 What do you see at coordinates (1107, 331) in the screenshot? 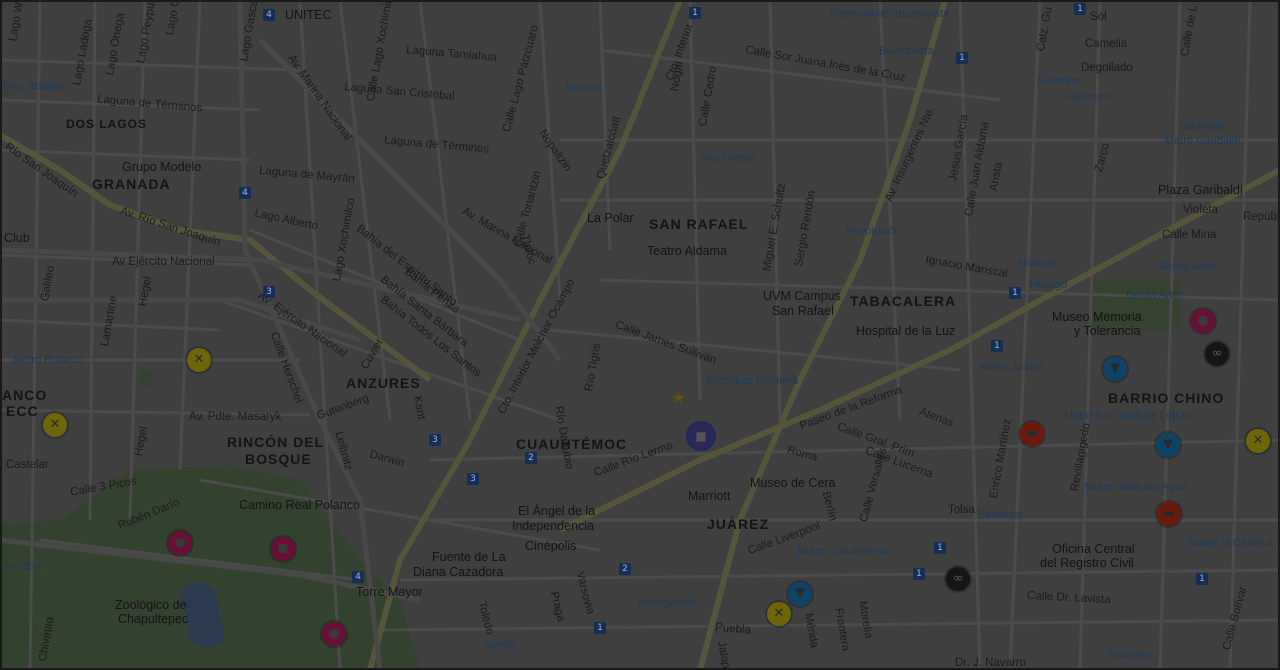
I see `place-label: y Tolerancia` at bounding box center [1107, 331].